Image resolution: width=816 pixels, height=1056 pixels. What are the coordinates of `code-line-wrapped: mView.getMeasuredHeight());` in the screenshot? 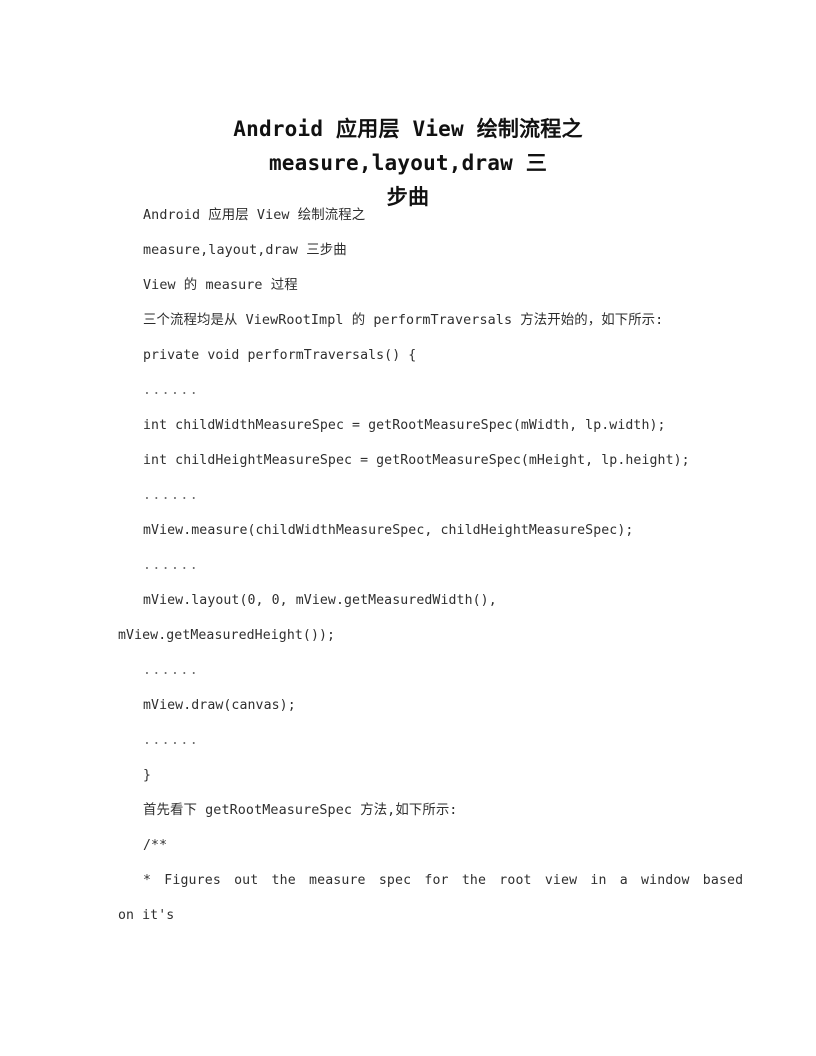 It's located at (227, 635).